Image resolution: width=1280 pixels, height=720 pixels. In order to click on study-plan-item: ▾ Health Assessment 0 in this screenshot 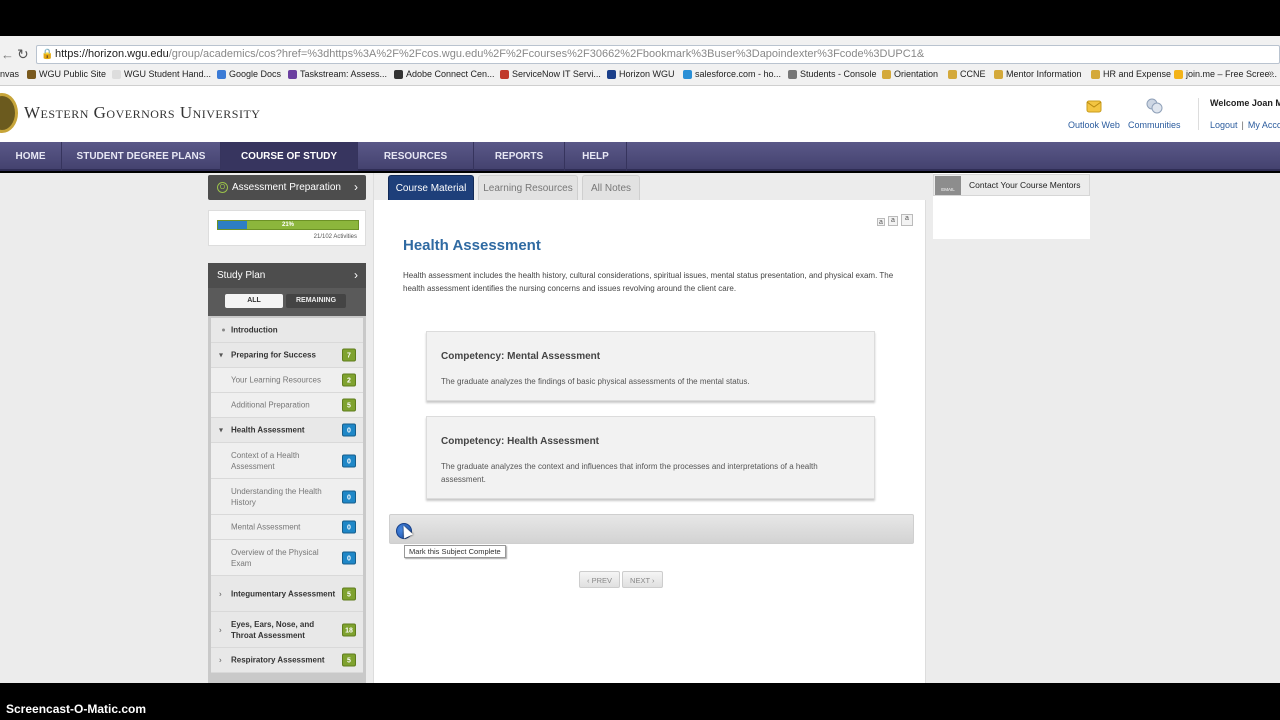, I will do `click(287, 430)`.